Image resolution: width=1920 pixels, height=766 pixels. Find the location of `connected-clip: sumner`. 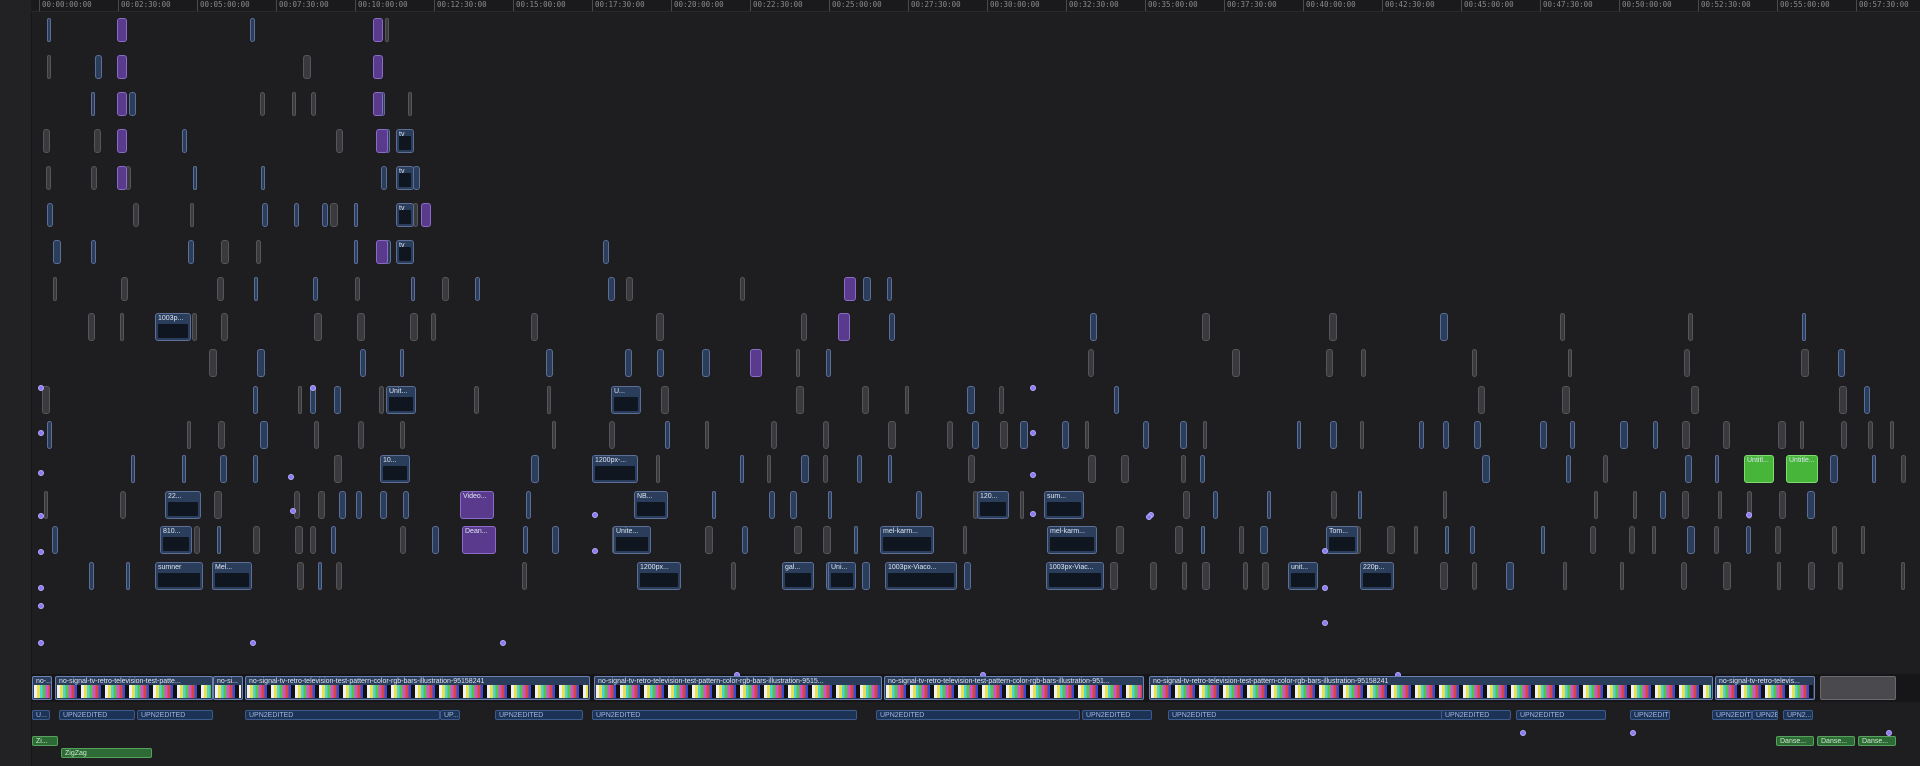

connected-clip: sumner is located at coordinates (179, 576).